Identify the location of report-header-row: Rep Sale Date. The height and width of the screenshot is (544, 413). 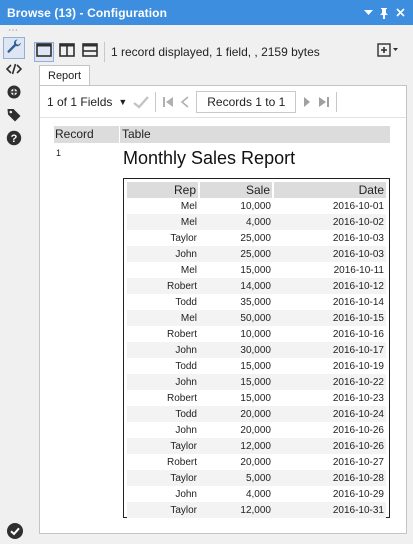
(256, 190).